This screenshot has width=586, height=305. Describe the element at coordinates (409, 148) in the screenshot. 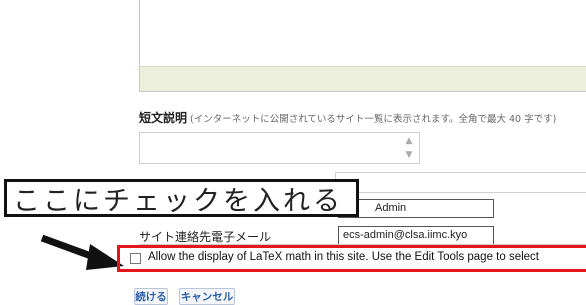

I see `textarea-scroll-arrows: ▲ ▼` at that location.